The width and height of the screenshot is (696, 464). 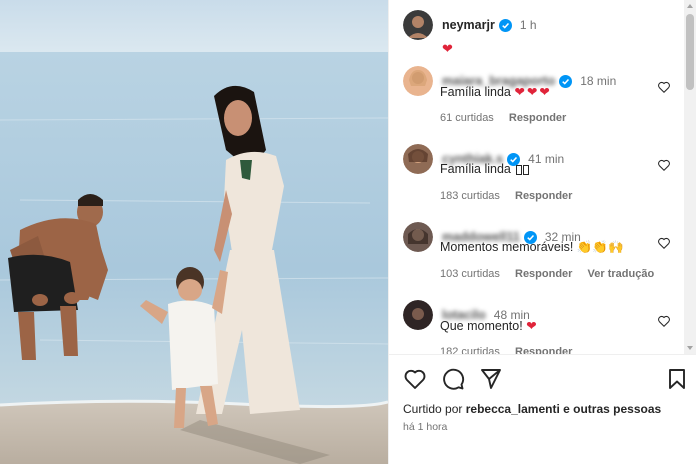 What do you see at coordinates (468, 25) in the screenshot?
I see `author-username: neymarjr` at bounding box center [468, 25].